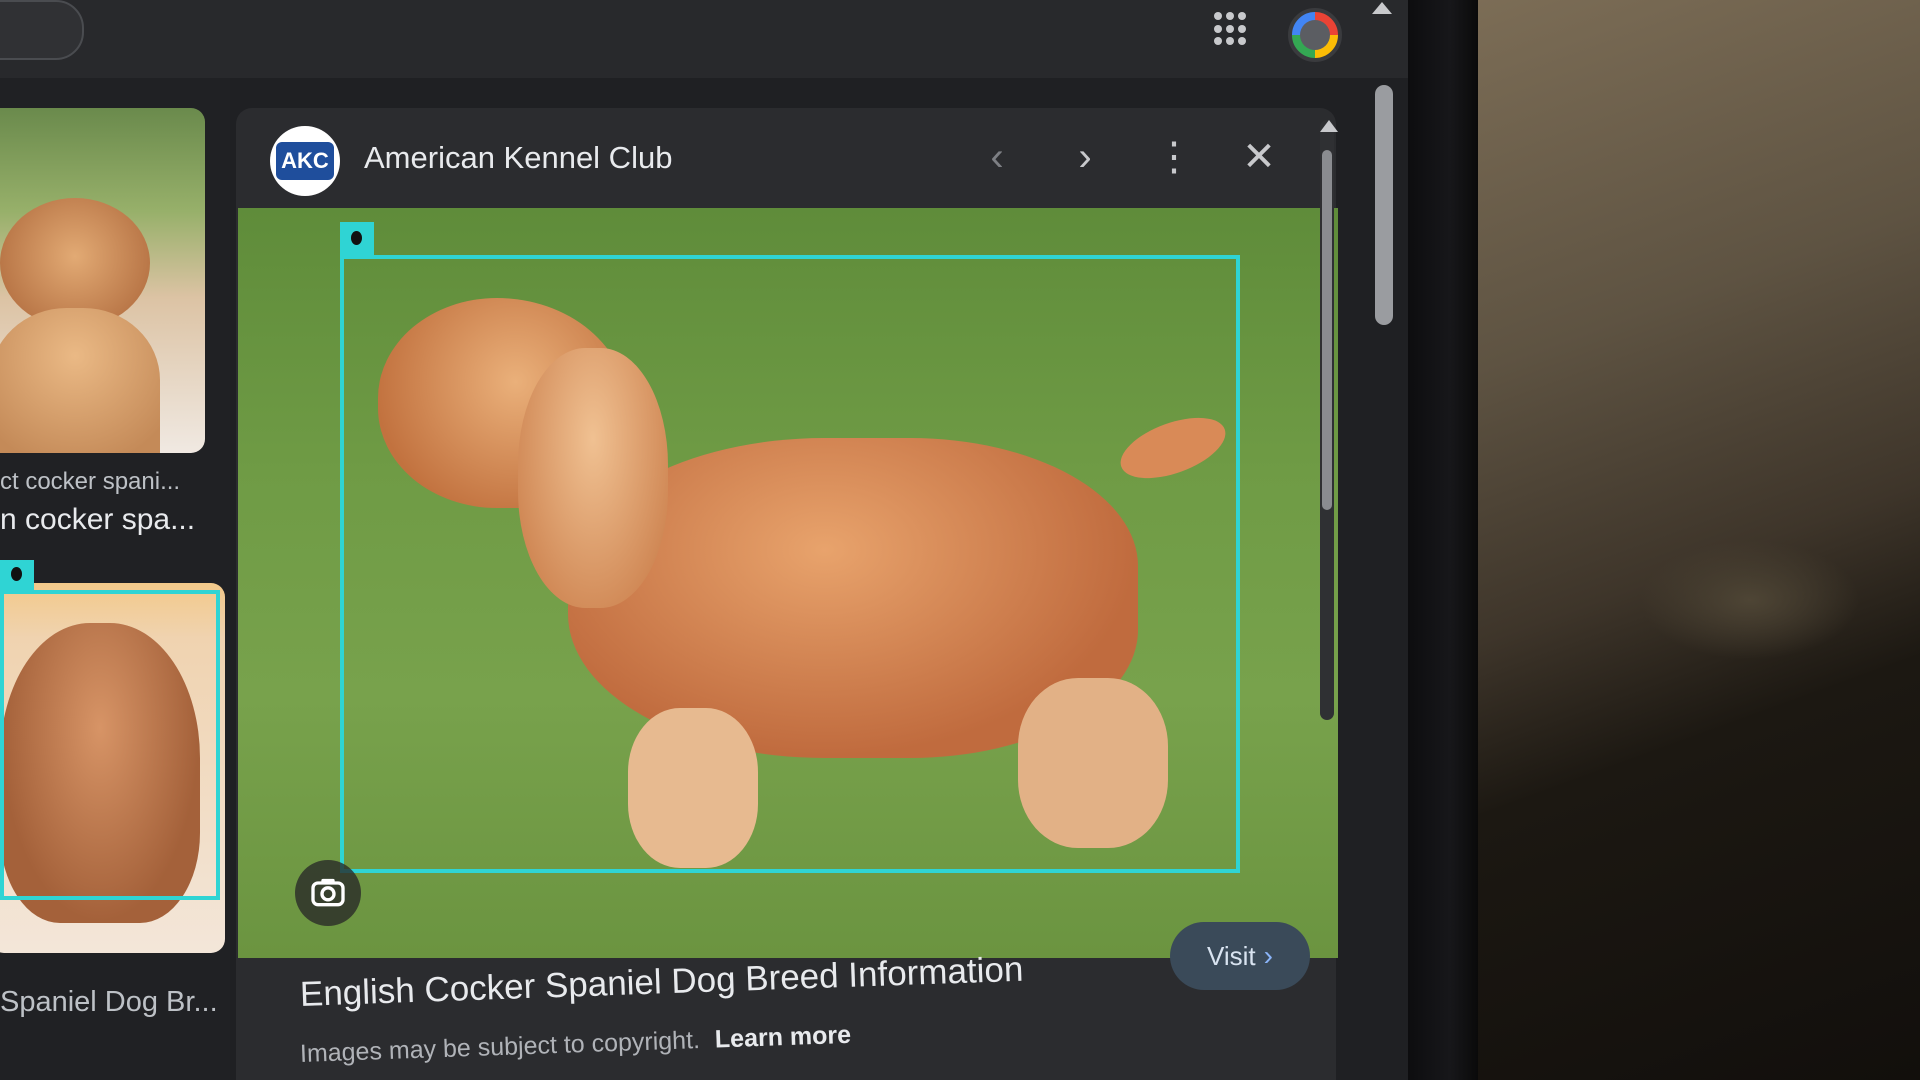 This screenshot has width=1920, height=1080. I want to click on chevron-right-icon: ›, so click(1268, 955).